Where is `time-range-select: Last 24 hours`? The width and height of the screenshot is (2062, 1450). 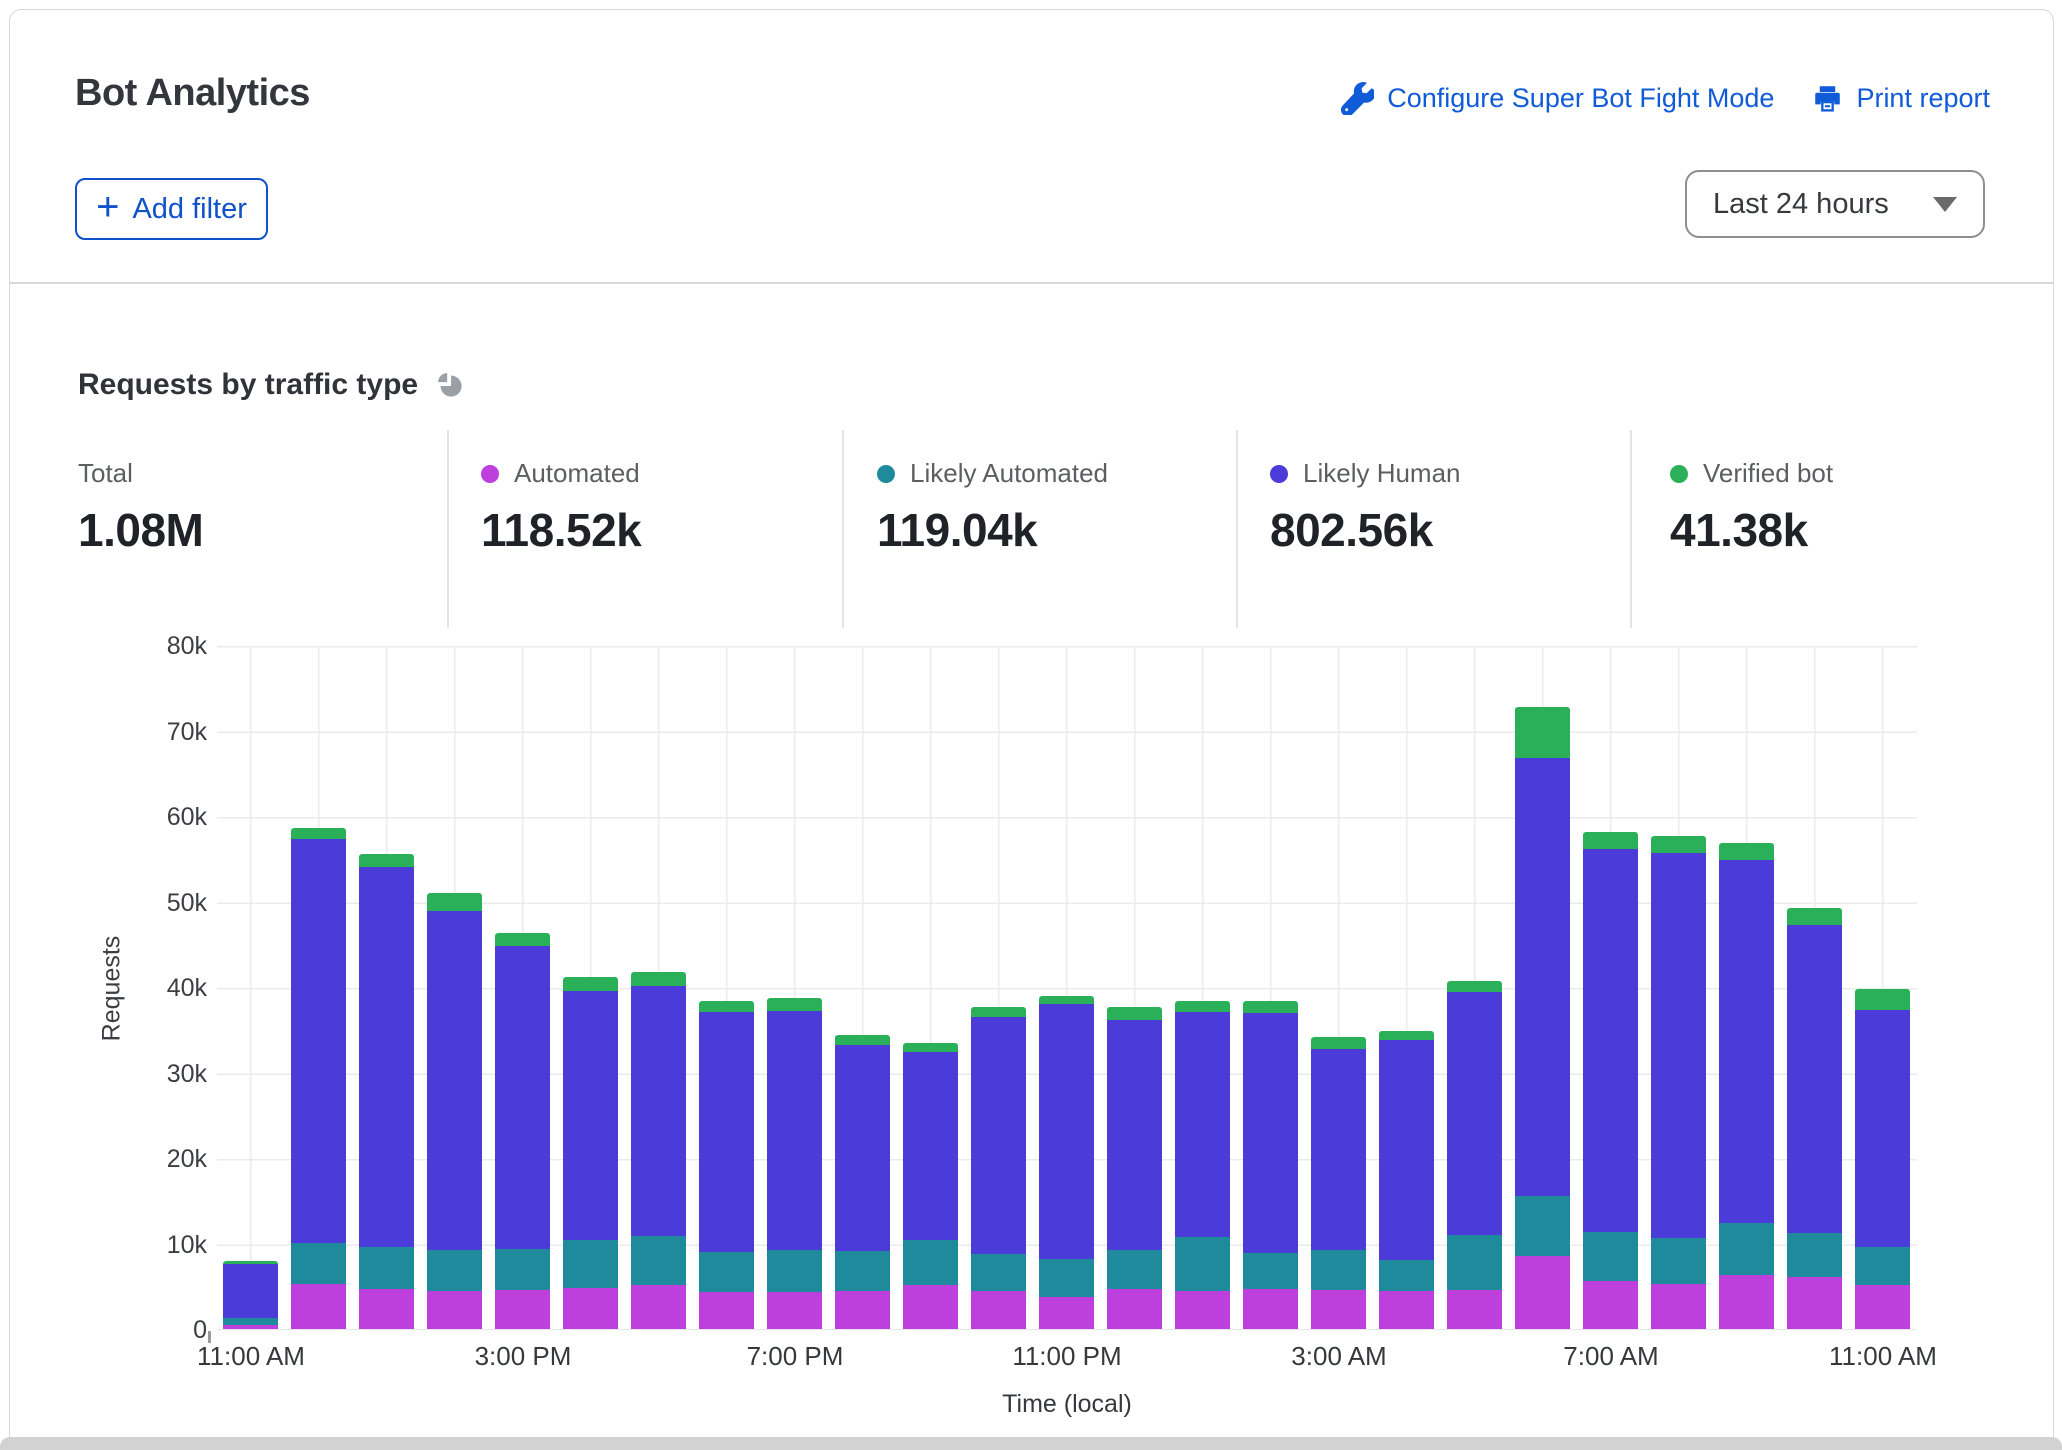
time-range-select: Last 24 hours is located at coordinates (1835, 204).